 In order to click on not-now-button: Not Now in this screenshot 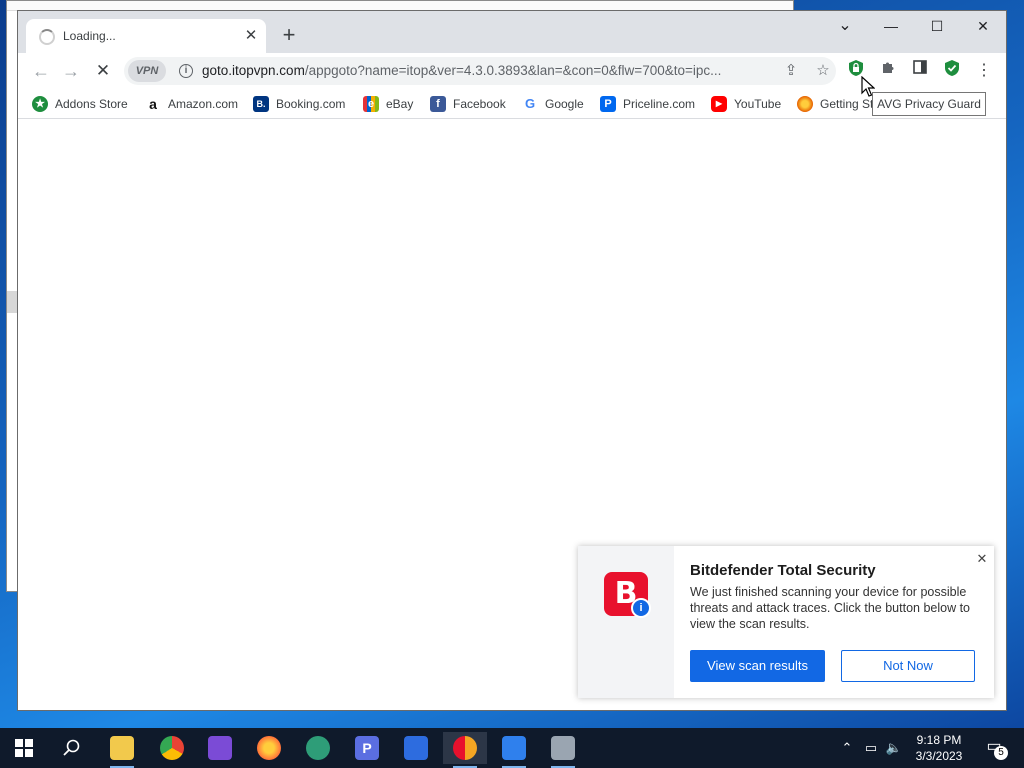, I will do `click(908, 666)`.